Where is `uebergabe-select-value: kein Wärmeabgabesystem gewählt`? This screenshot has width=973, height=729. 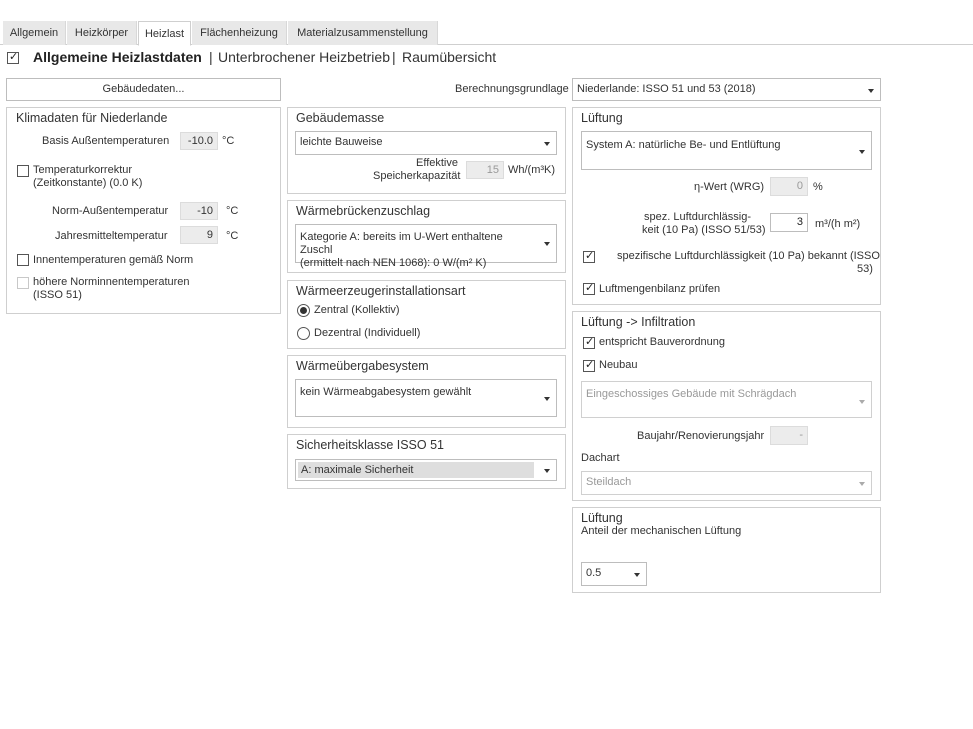
uebergabe-select-value: kein Wärmeabgabesystem gewählt is located at coordinates (386, 392).